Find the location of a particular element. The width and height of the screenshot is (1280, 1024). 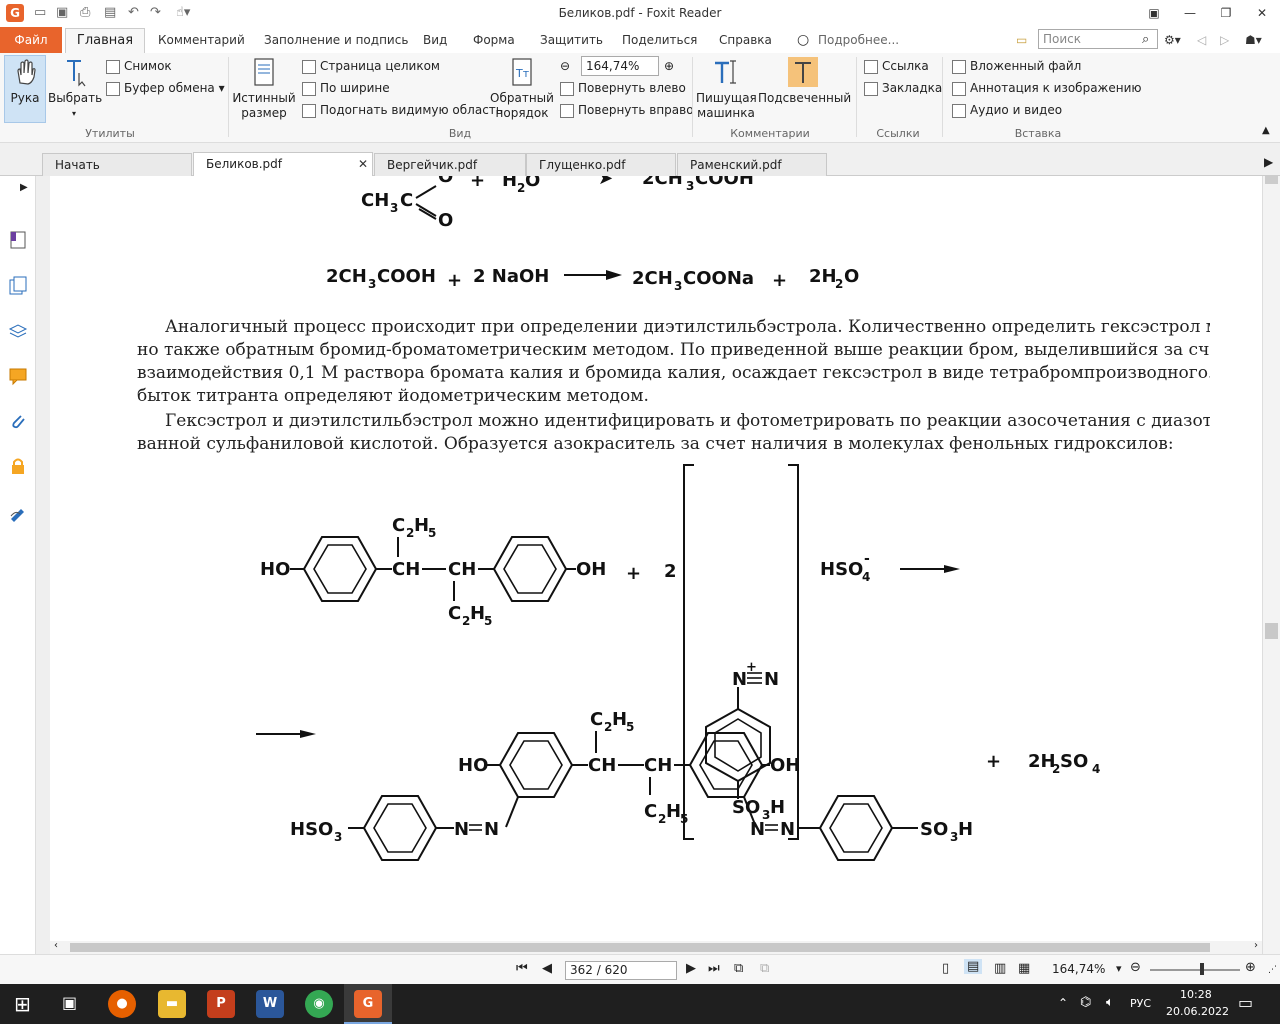

collapse-ribbon-icon: ▲ is located at coordinates (1266, 130).